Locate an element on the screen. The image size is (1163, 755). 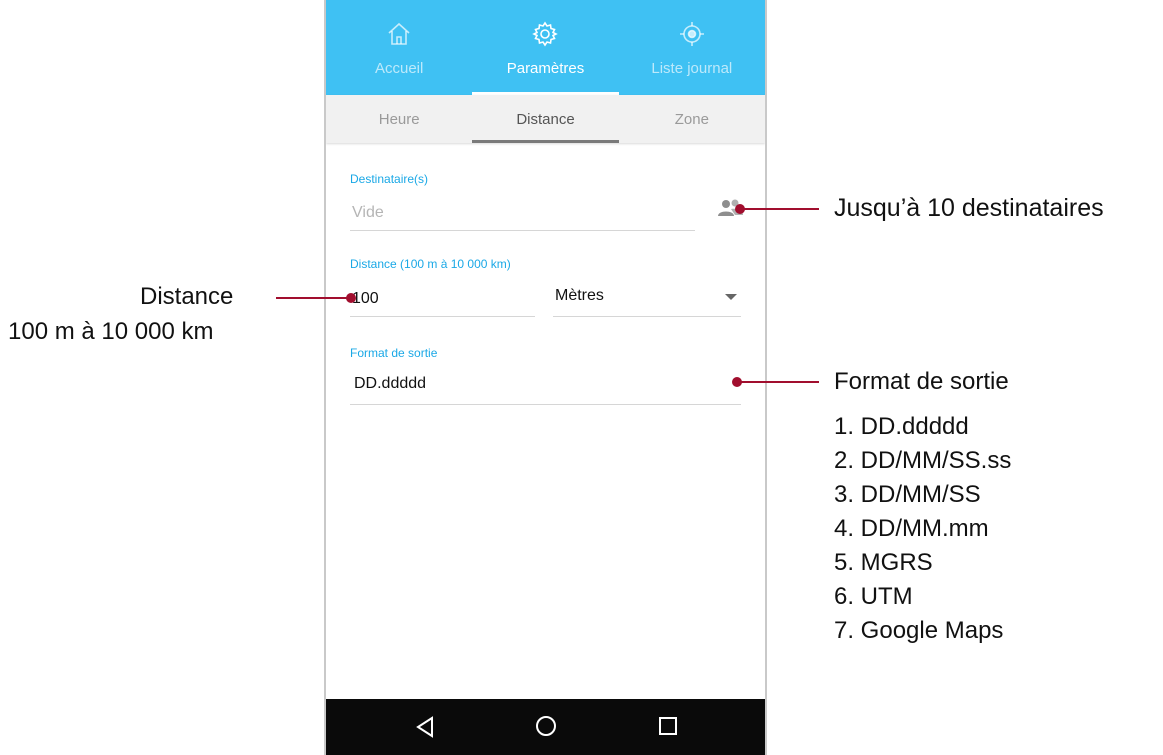
tab-accueil: Accueil is located at coordinates (399, 47).